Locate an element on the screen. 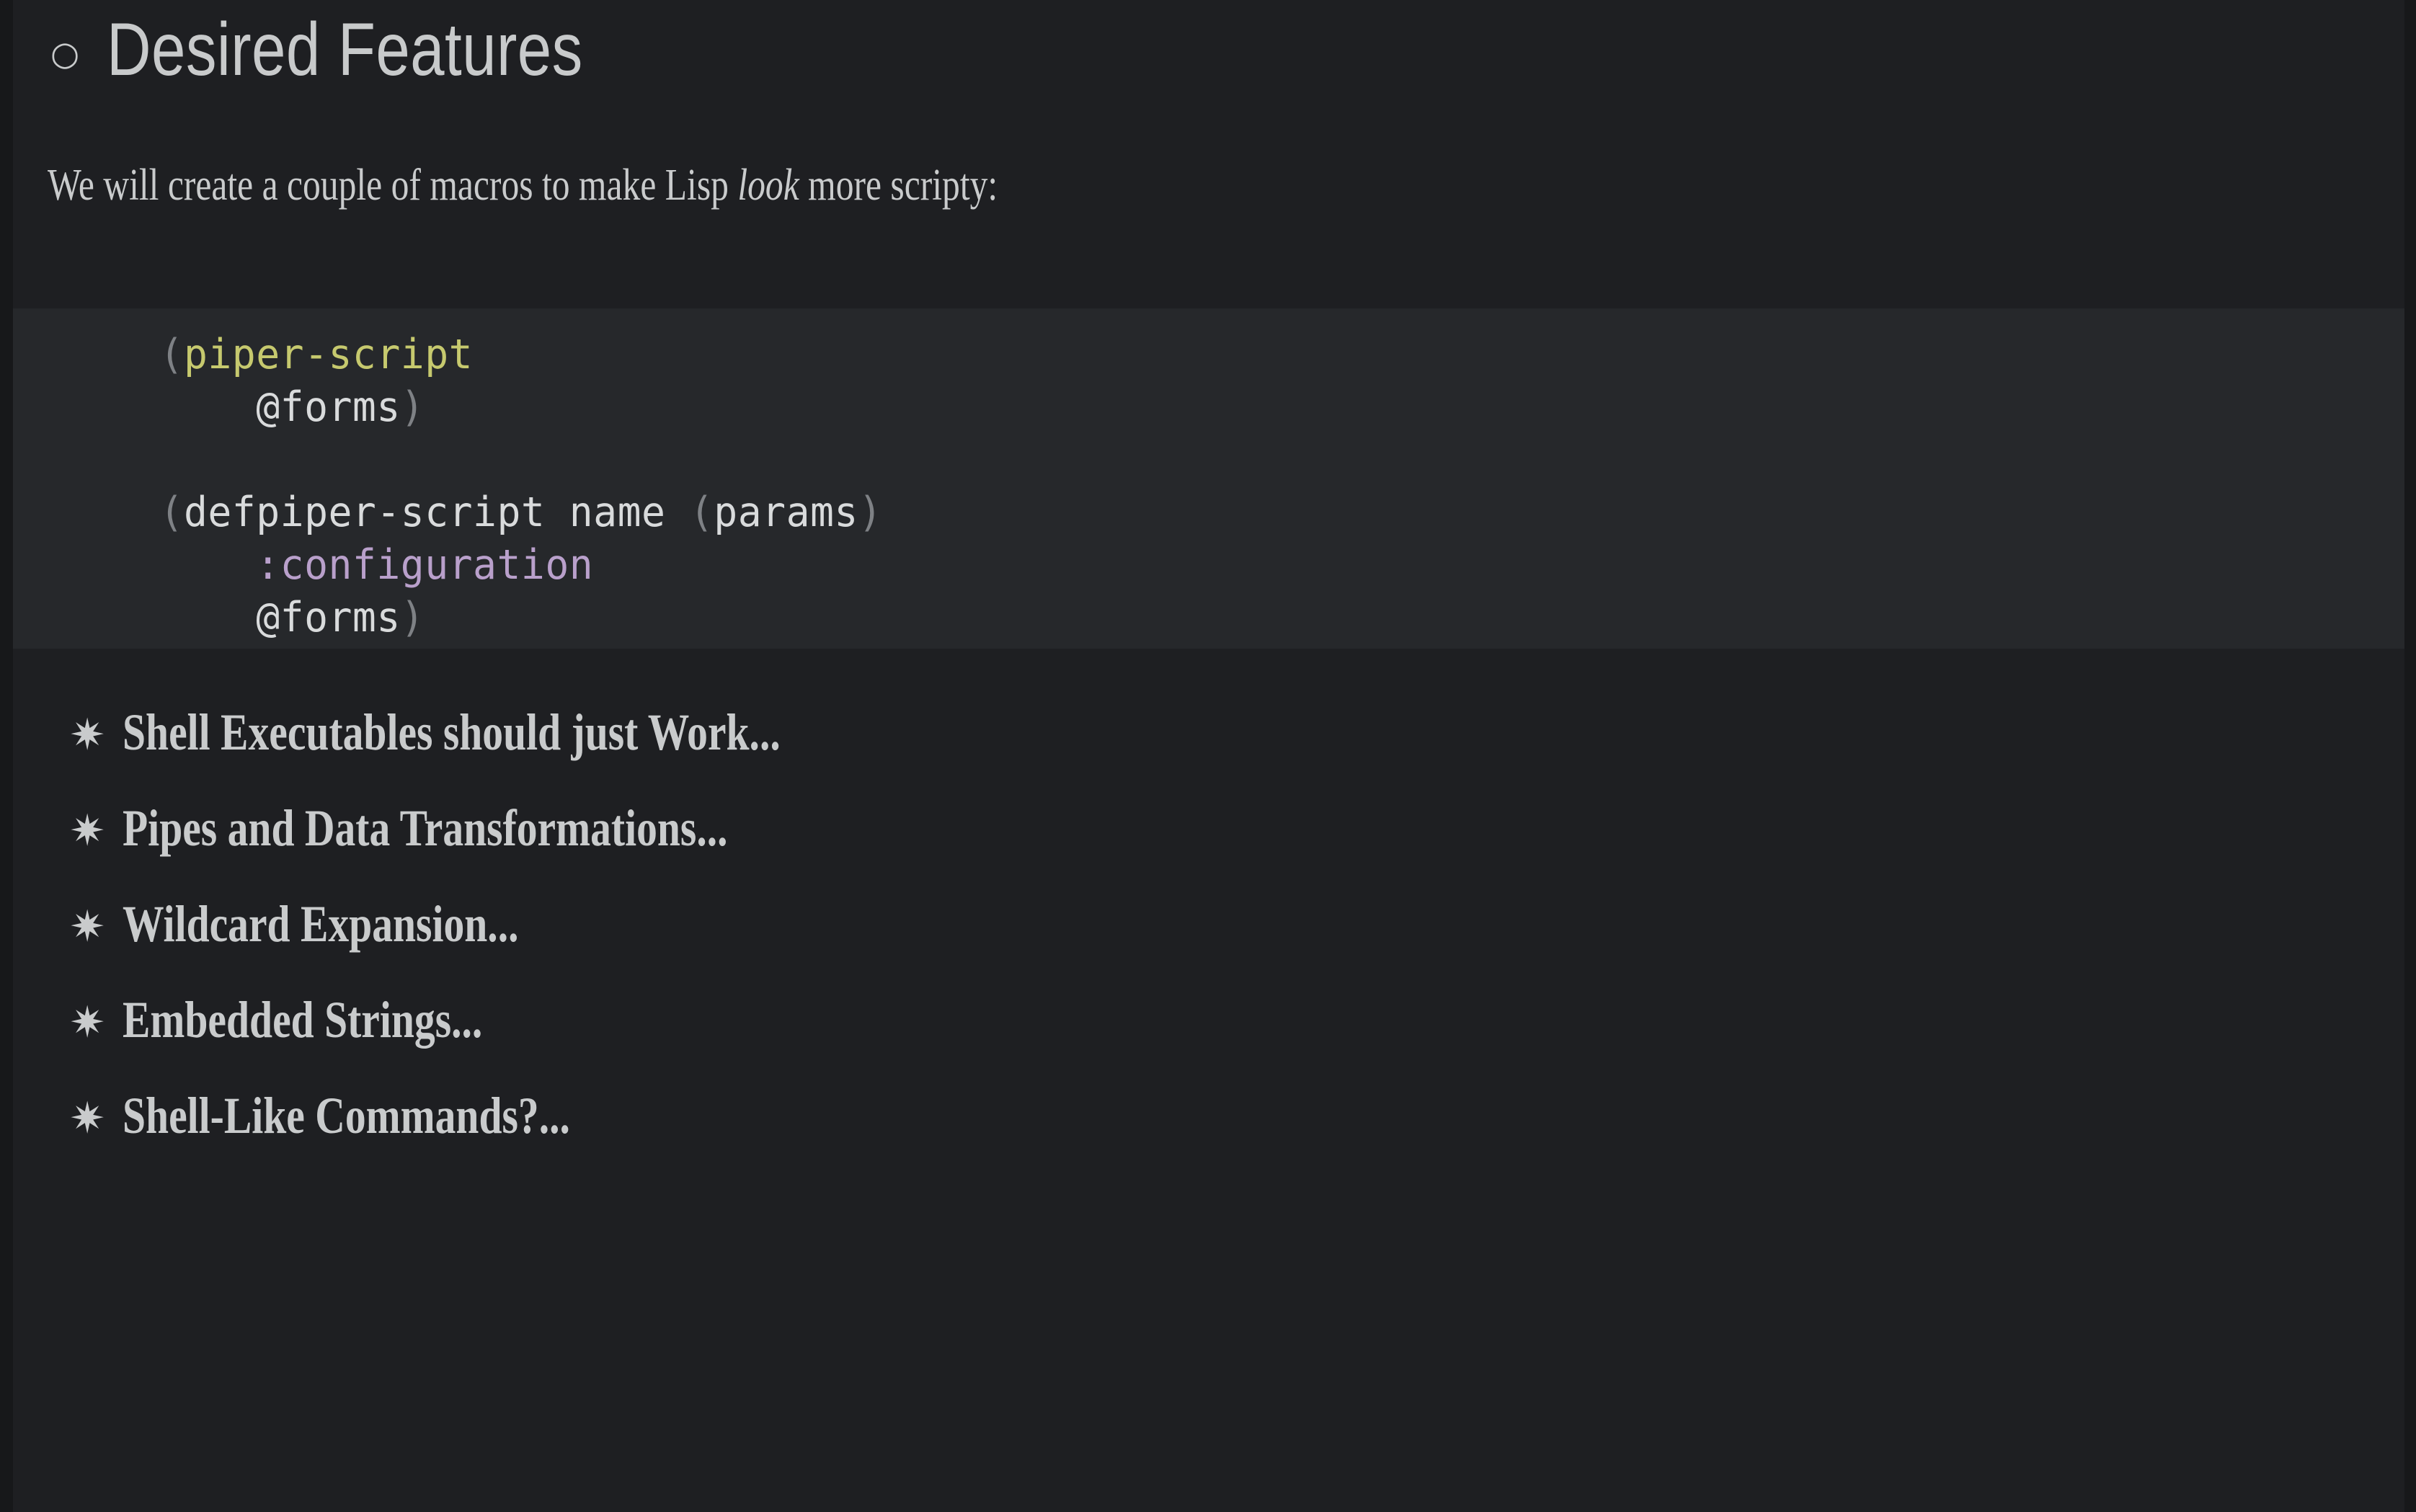  code-token-plain: params is located at coordinates (786, 513).